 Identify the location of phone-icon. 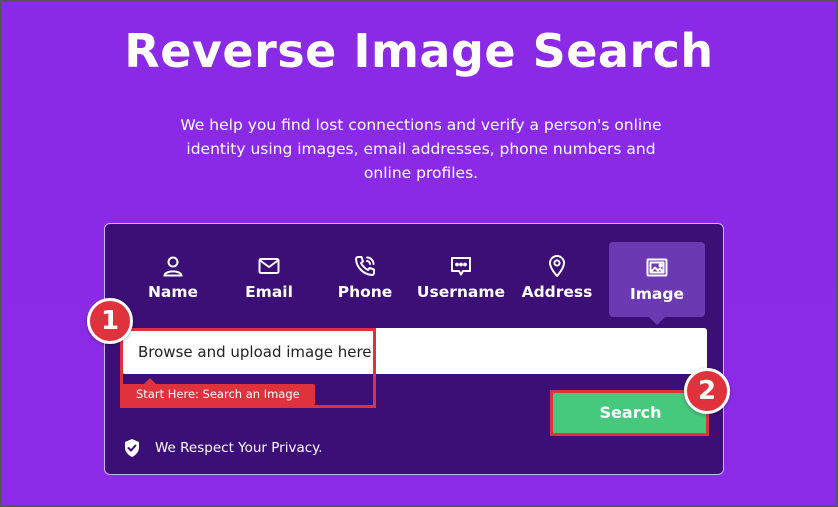
(365, 266).